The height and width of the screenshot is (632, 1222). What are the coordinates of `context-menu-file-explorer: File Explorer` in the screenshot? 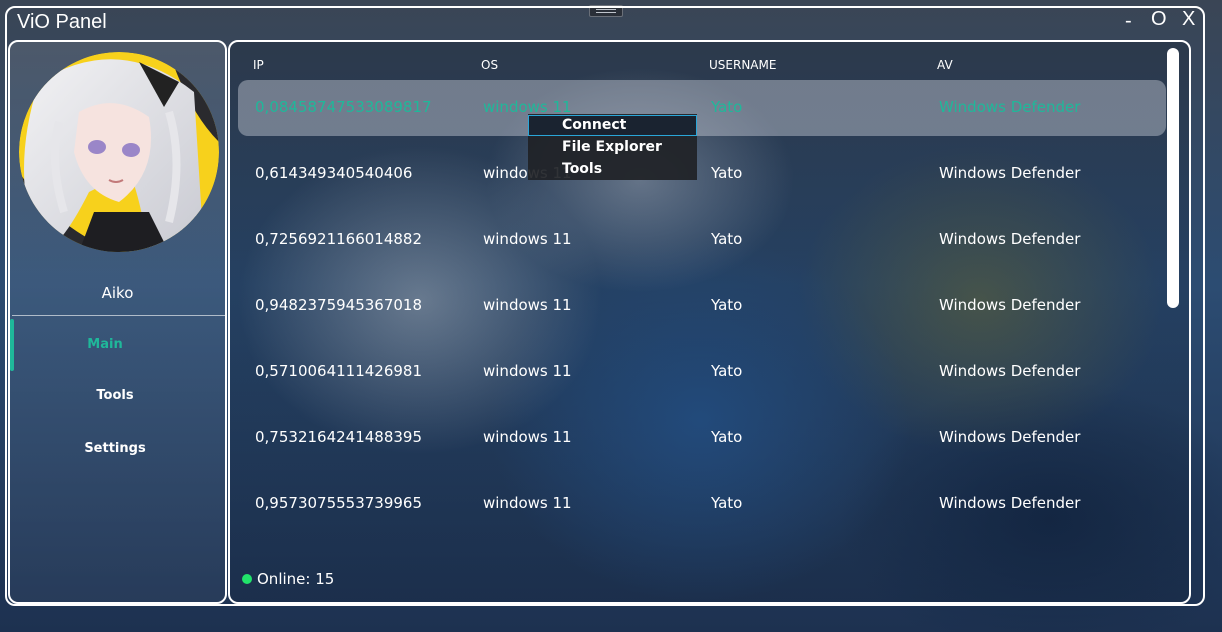 It's located at (612, 147).